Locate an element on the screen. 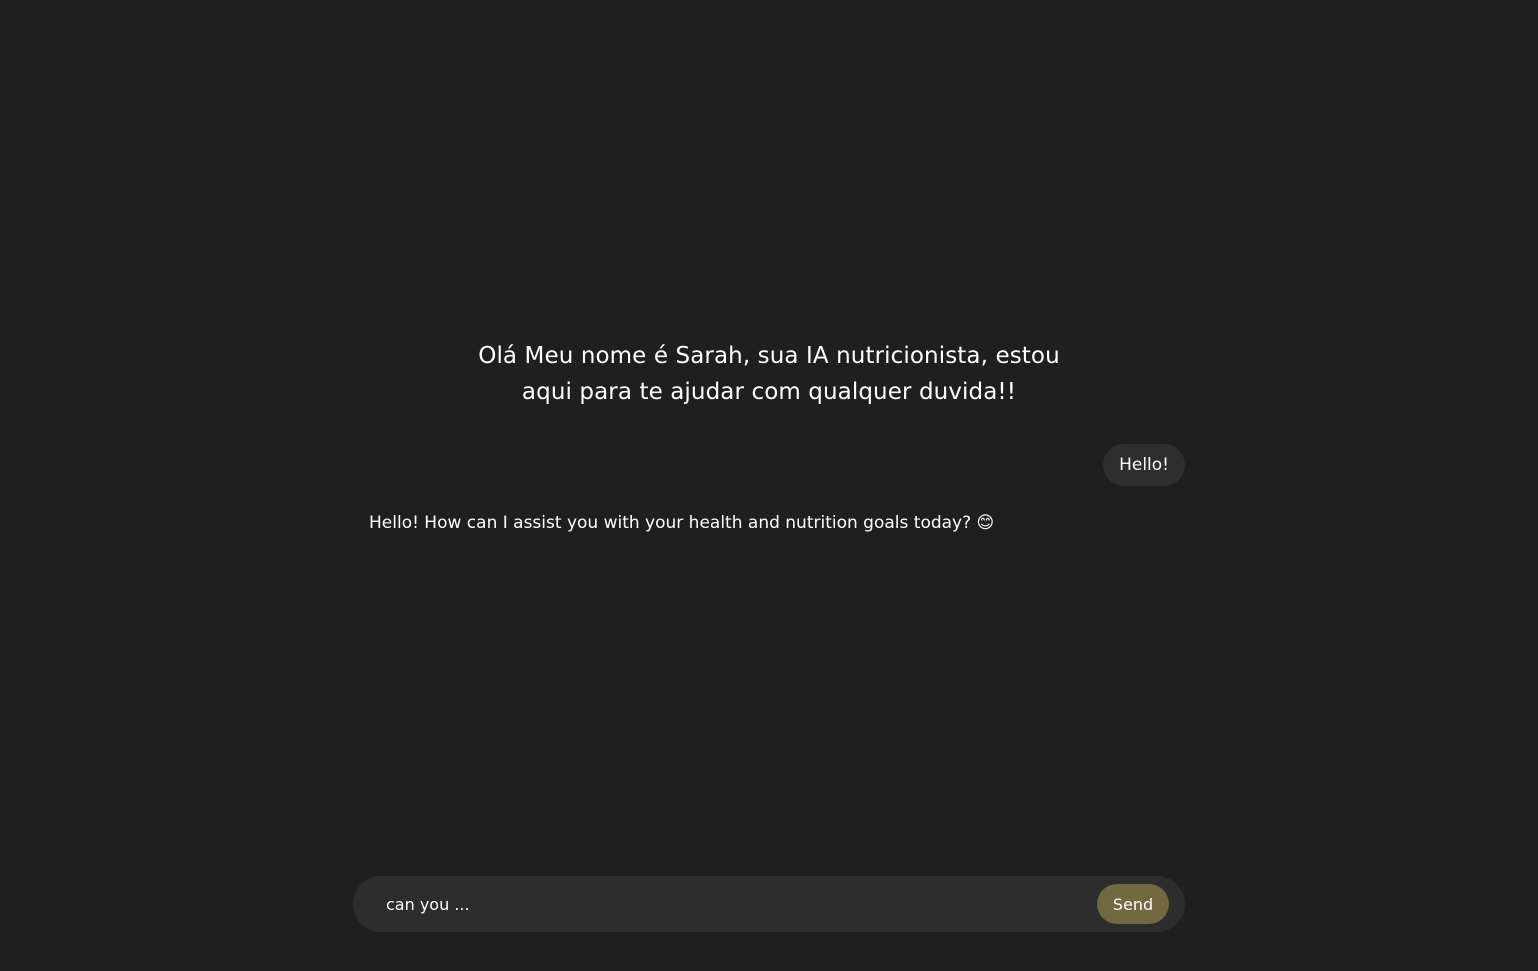 The width and height of the screenshot is (1538, 971). send-button: Send is located at coordinates (1133, 904).